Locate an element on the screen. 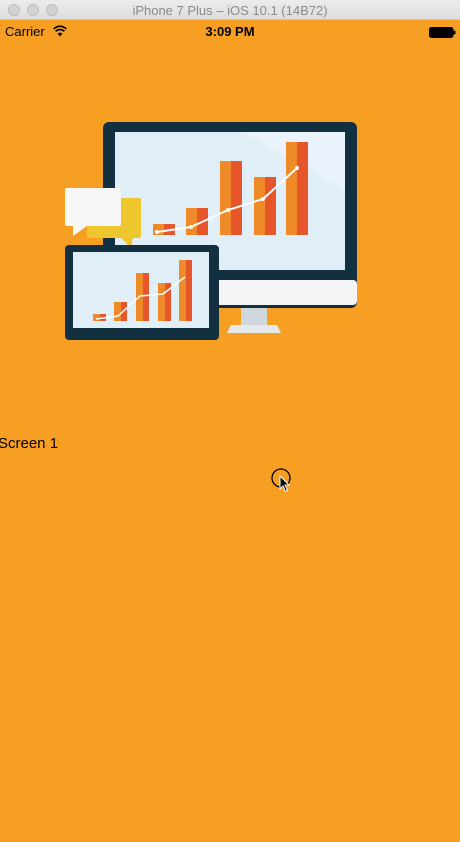 This screenshot has height=842, width=460. window-title: iPhone 7 Plus – iOS 10.1 (14B72) is located at coordinates (230, 10).